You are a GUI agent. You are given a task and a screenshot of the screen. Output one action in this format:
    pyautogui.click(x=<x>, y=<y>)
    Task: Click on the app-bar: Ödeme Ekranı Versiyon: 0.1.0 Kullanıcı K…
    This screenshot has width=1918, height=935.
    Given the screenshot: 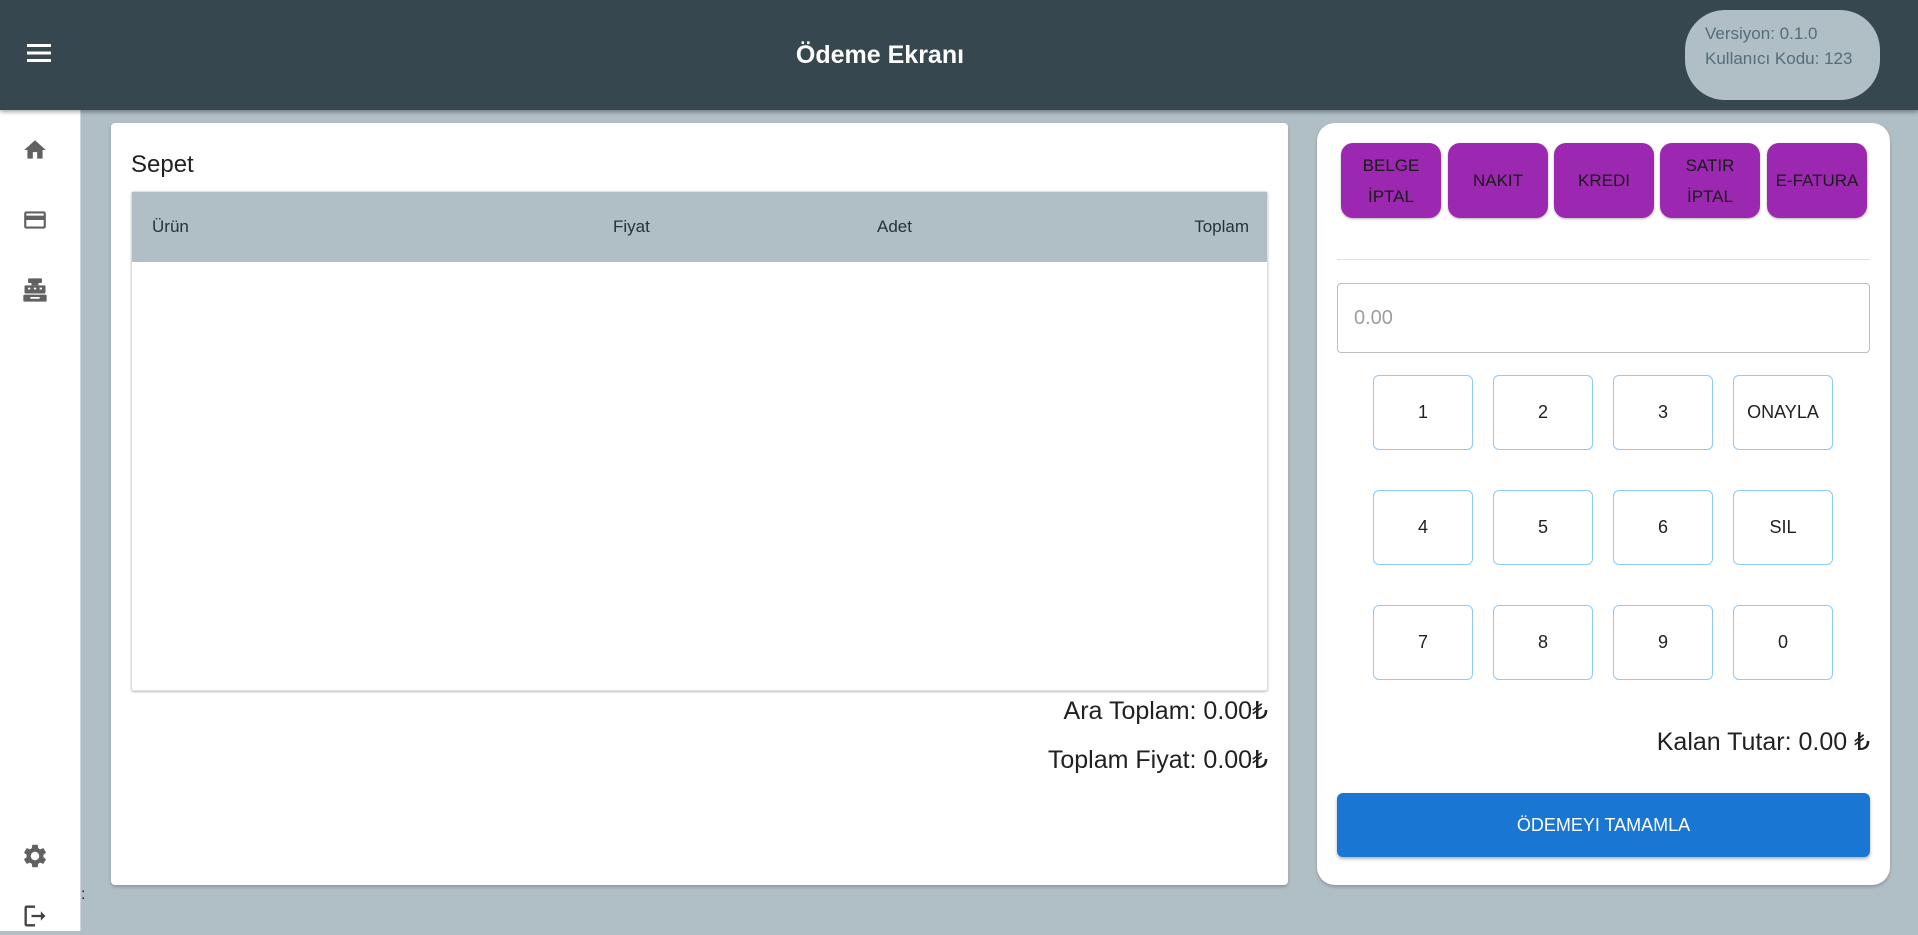 What is the action you would take?
    pyautogui.click(x=959, y=55)
    